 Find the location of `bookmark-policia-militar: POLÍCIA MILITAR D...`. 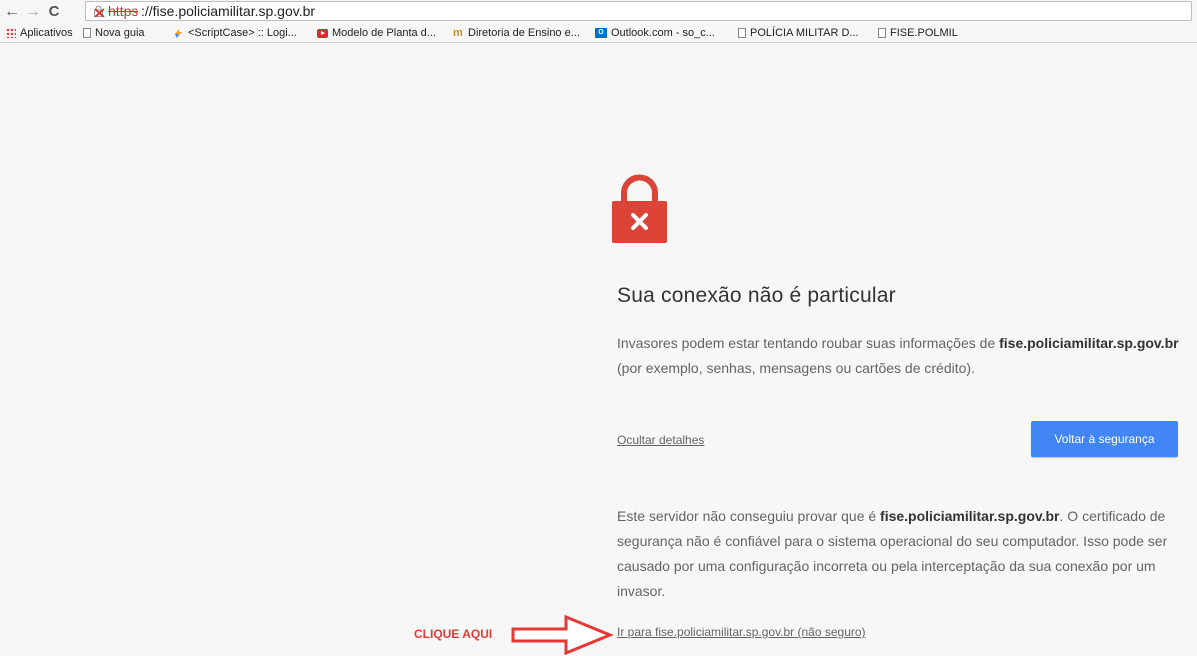

bookmark-policia-militar: POLÍCIA MILITAR D... is located at coordinates (798, 33).